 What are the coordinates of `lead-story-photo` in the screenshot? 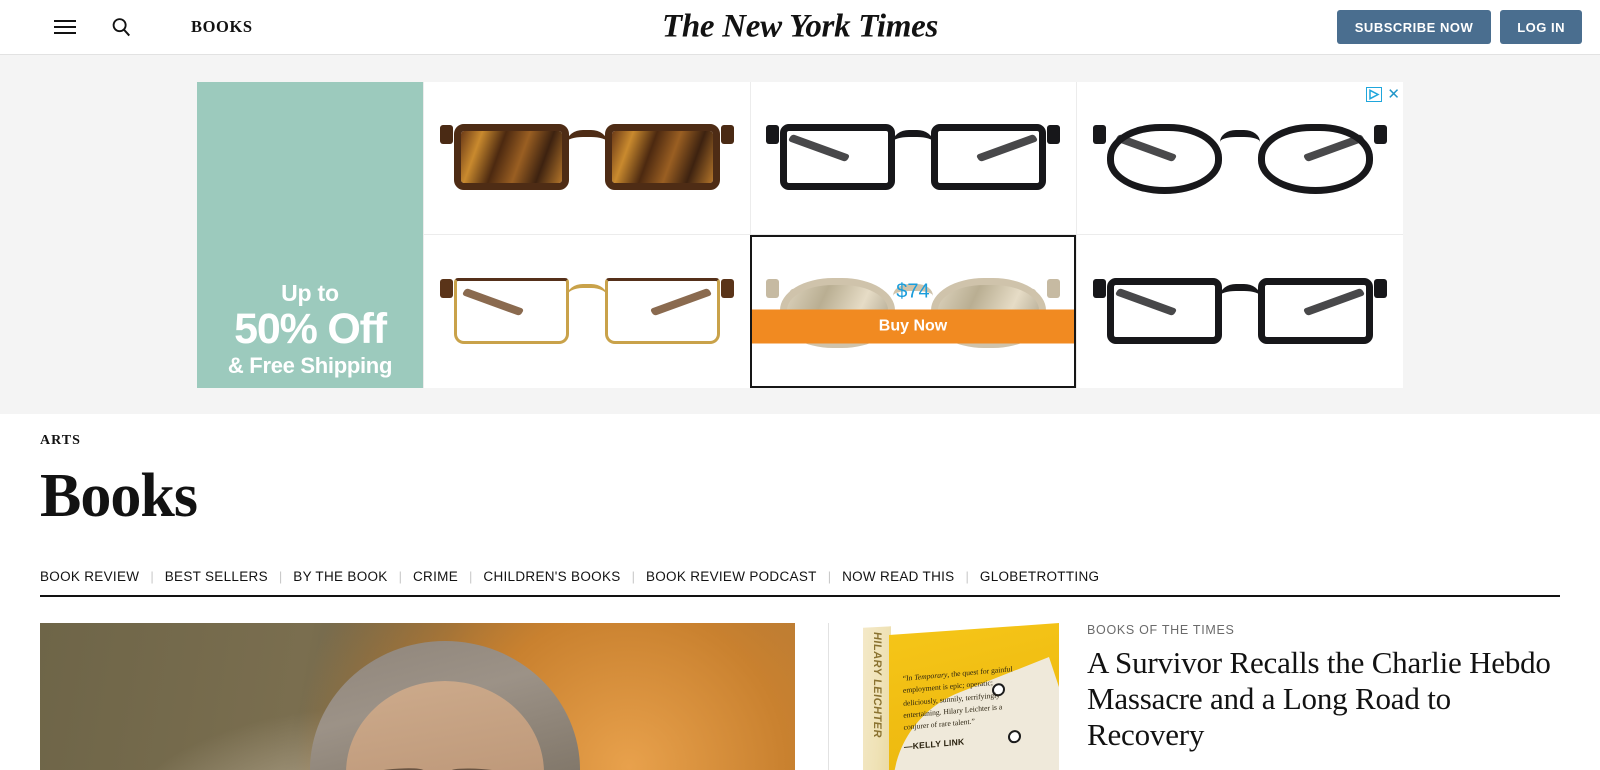 It's located at (417, 696).